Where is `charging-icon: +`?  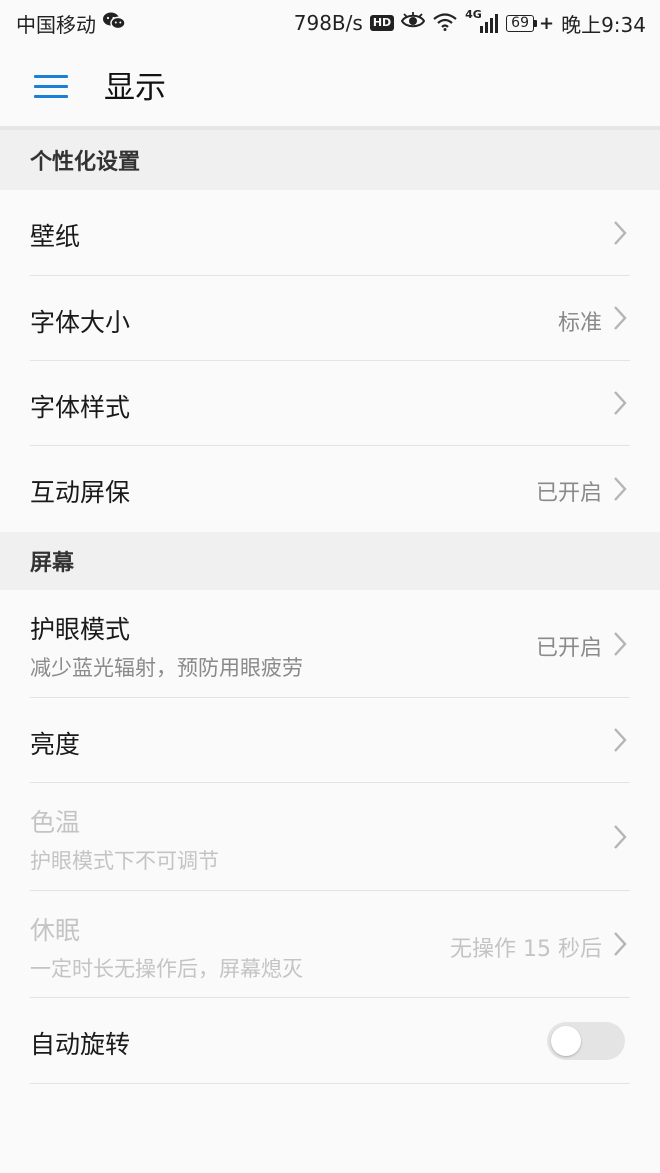
charging-icon: + is located at coordinates (546, 23).